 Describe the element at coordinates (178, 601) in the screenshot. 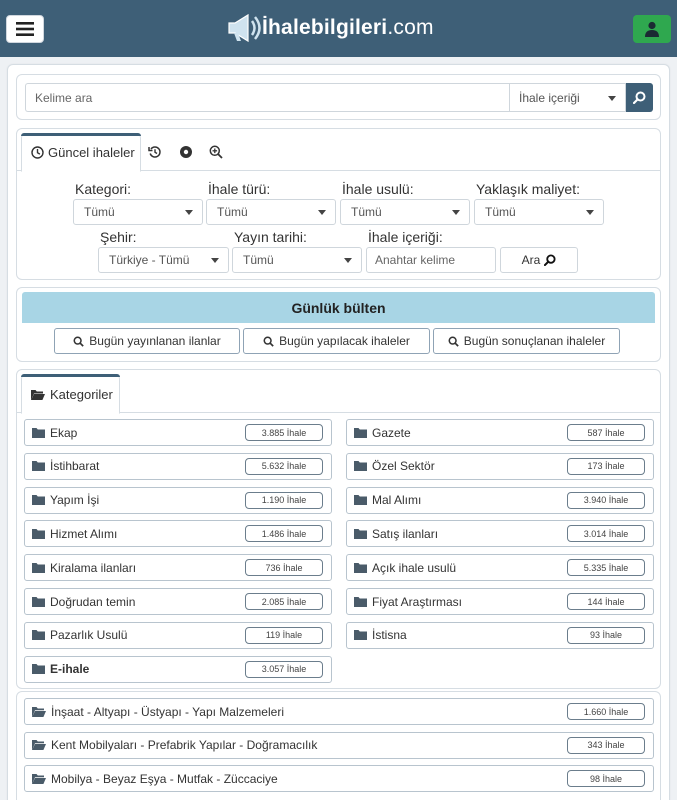

I see `category-item: Doğrudan temin 2.085 İhale` at that location.